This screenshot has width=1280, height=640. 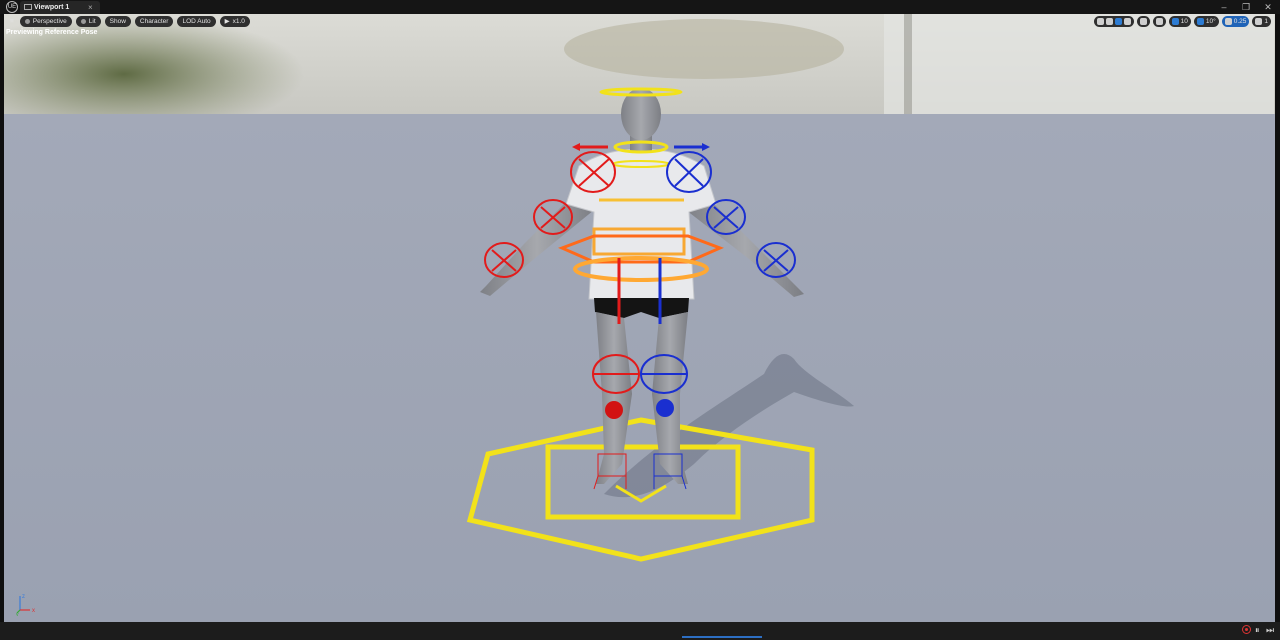 What do you see at coordinates (908, 64) in the screenshot?
I see `background-pole` at bounding box center [908, 64].